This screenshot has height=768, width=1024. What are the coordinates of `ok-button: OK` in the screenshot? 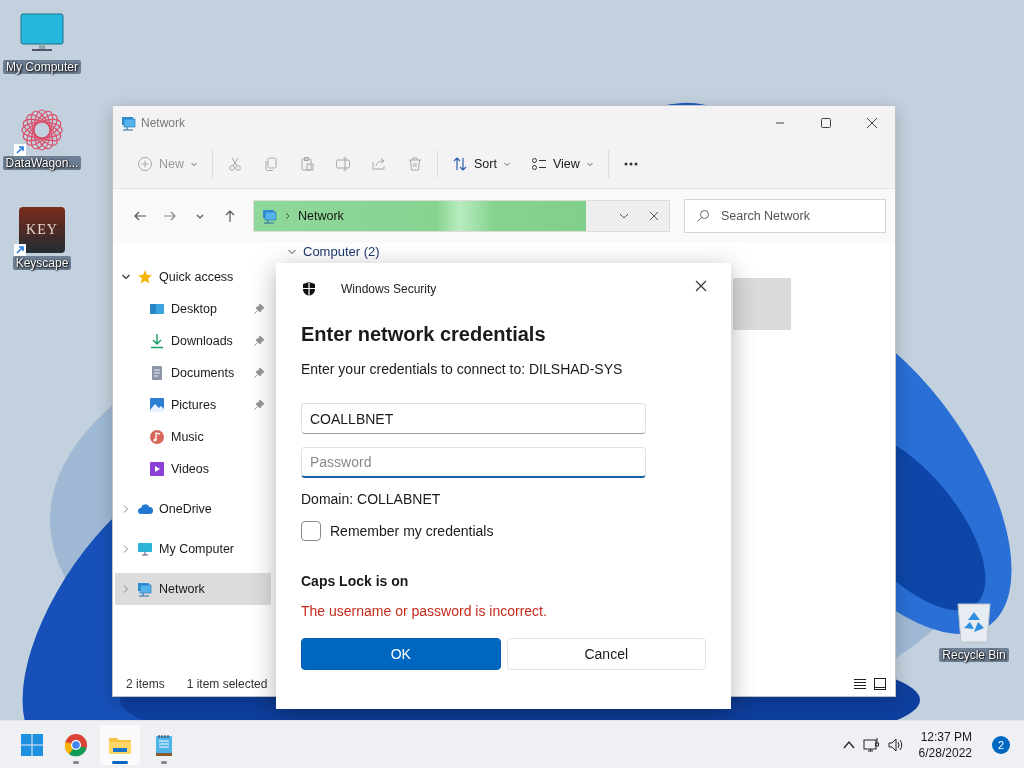 It's located at (401, 654).